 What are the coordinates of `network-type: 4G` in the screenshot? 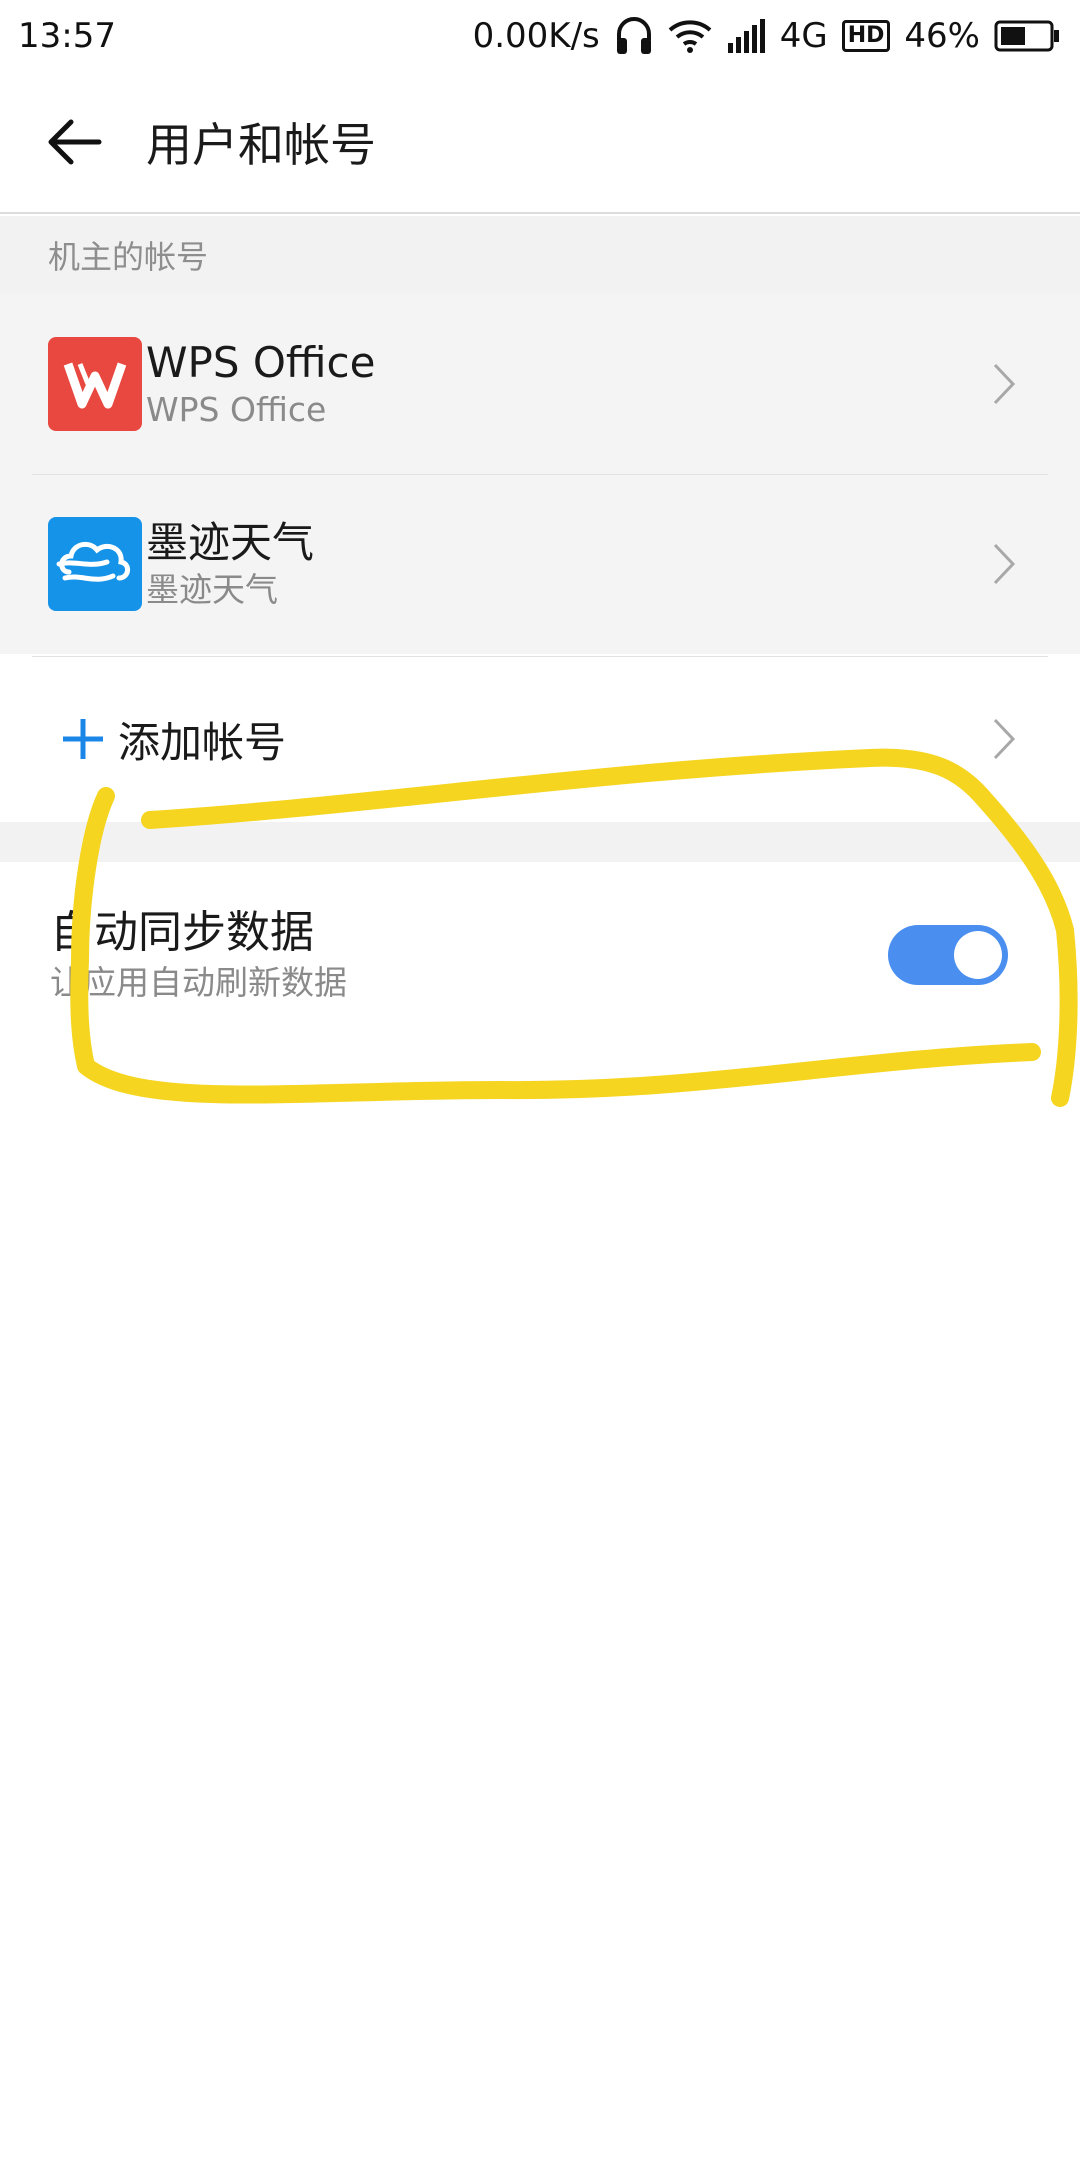 It's located at (803, 36).